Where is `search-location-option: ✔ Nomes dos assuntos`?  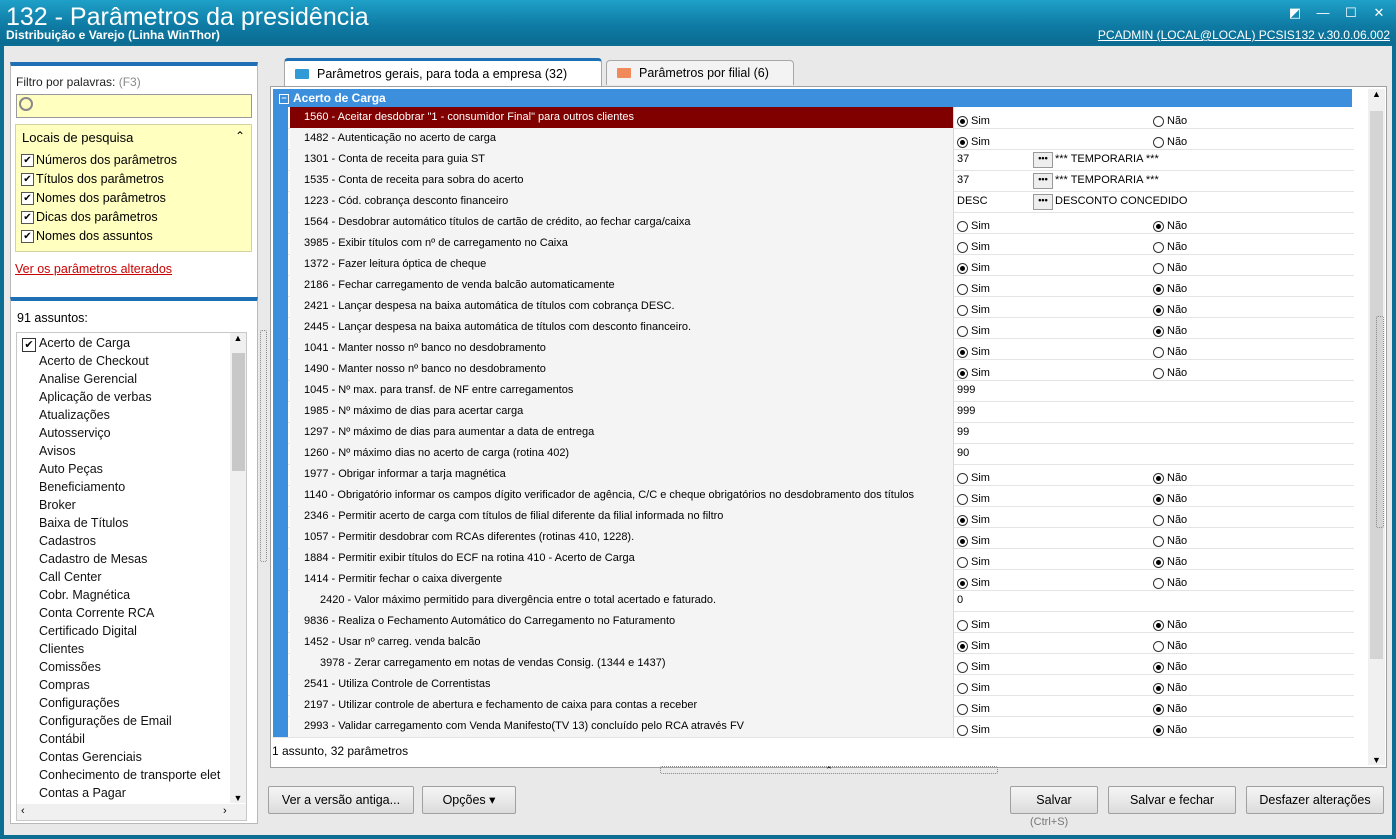 search-location-option: ✔ Nomes dos assuntos is located at coordinates (87, 236).